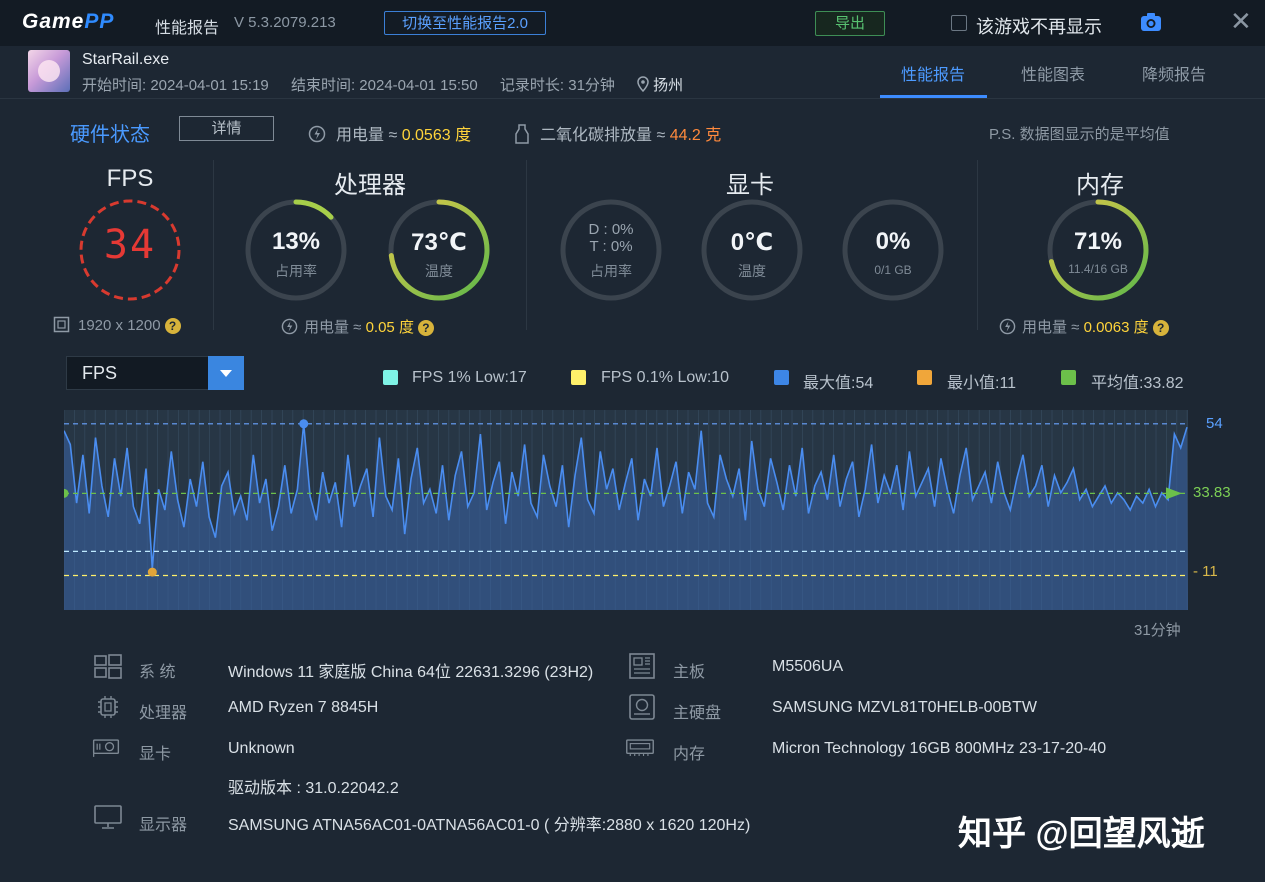 Image resolution: width=1265 pixels, height=882 pixels. What do you see at coordinates (1241, 21) in the screenshot?
I see `close-icon: ✕` at bounding box center [1241, 21].